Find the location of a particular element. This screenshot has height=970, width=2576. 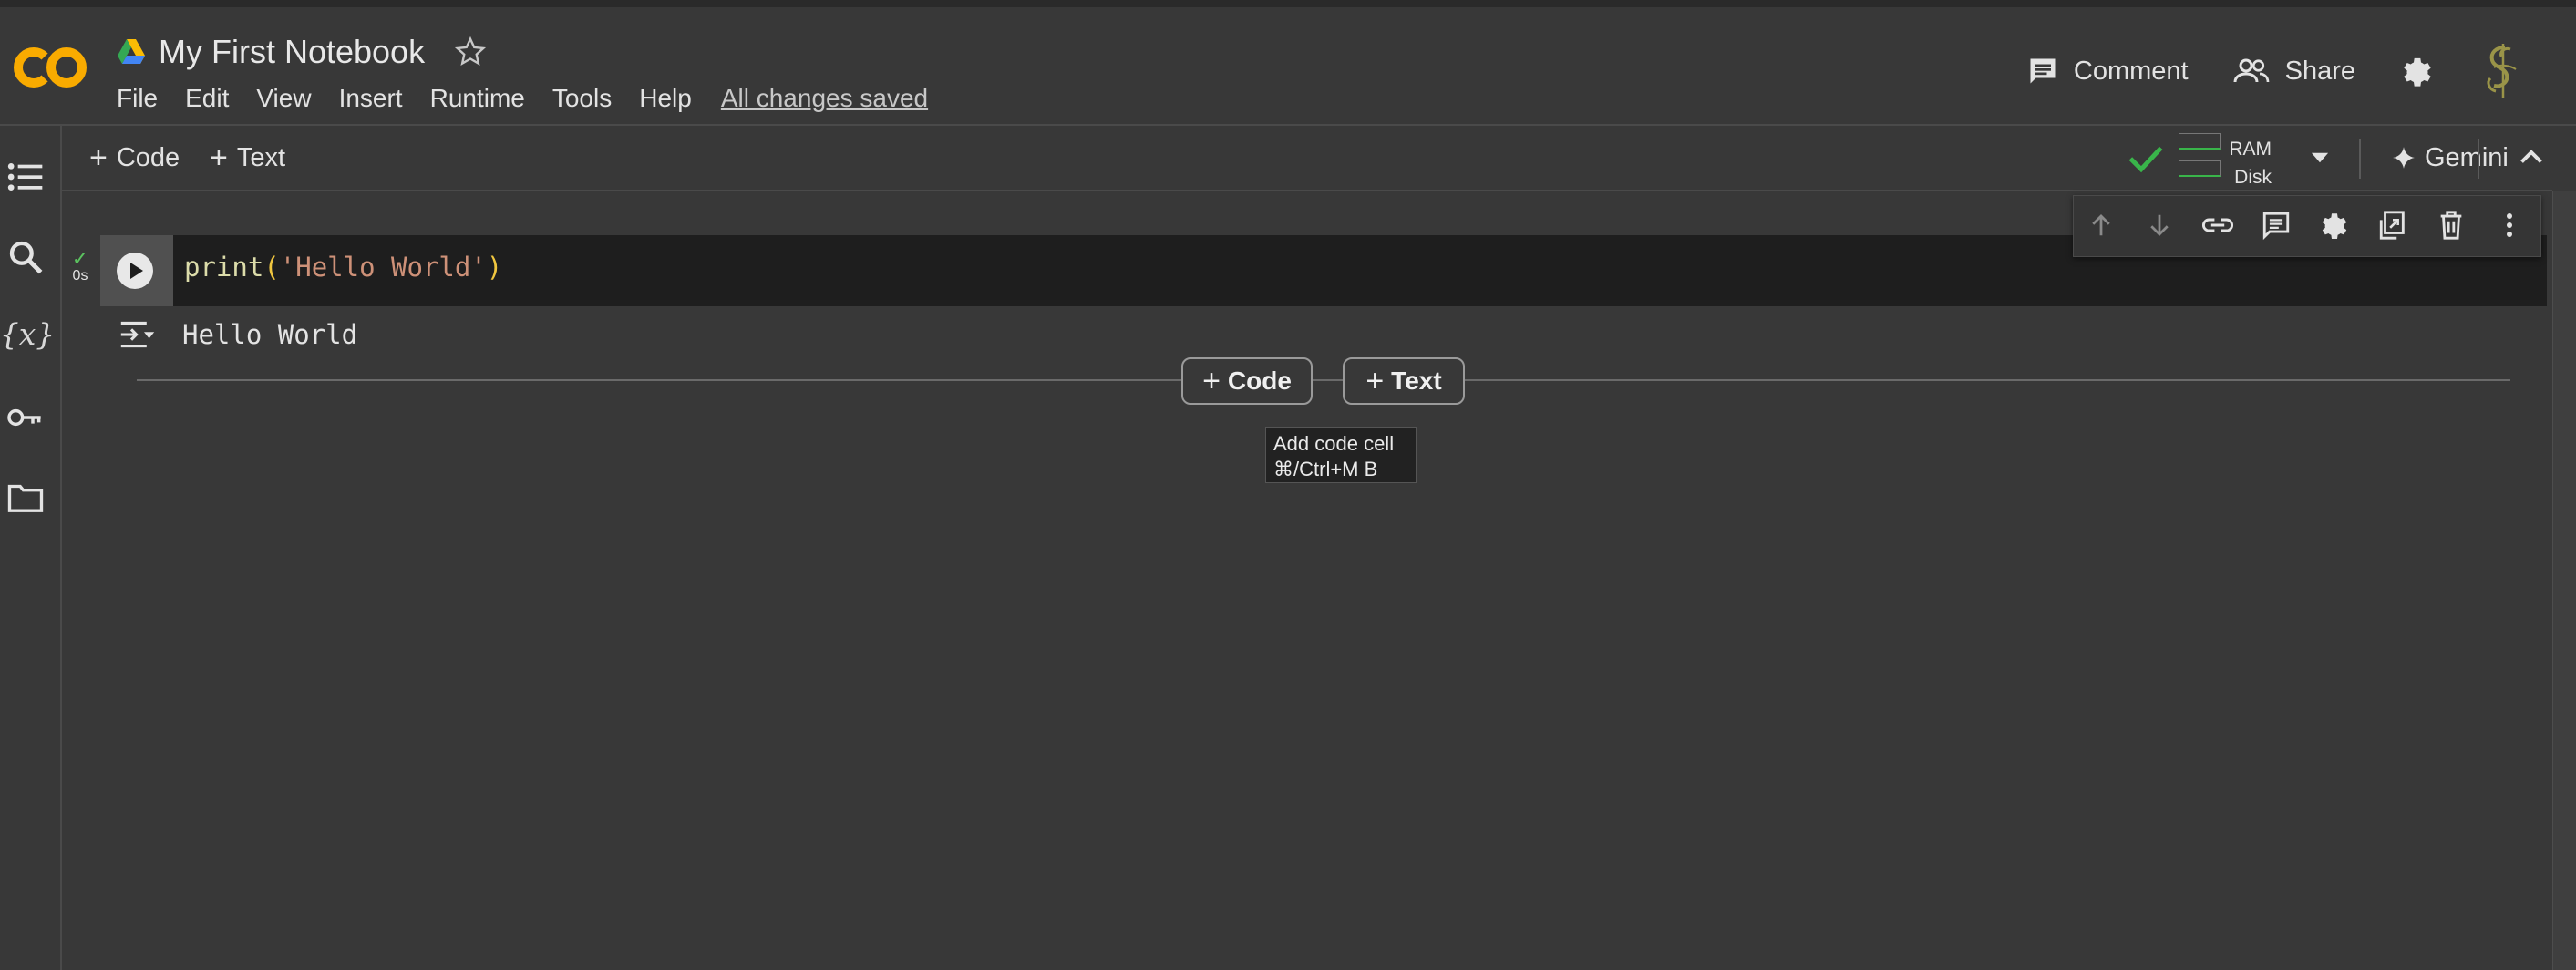

notebook-title: My First Notebook is located at coordinates (292, 52).